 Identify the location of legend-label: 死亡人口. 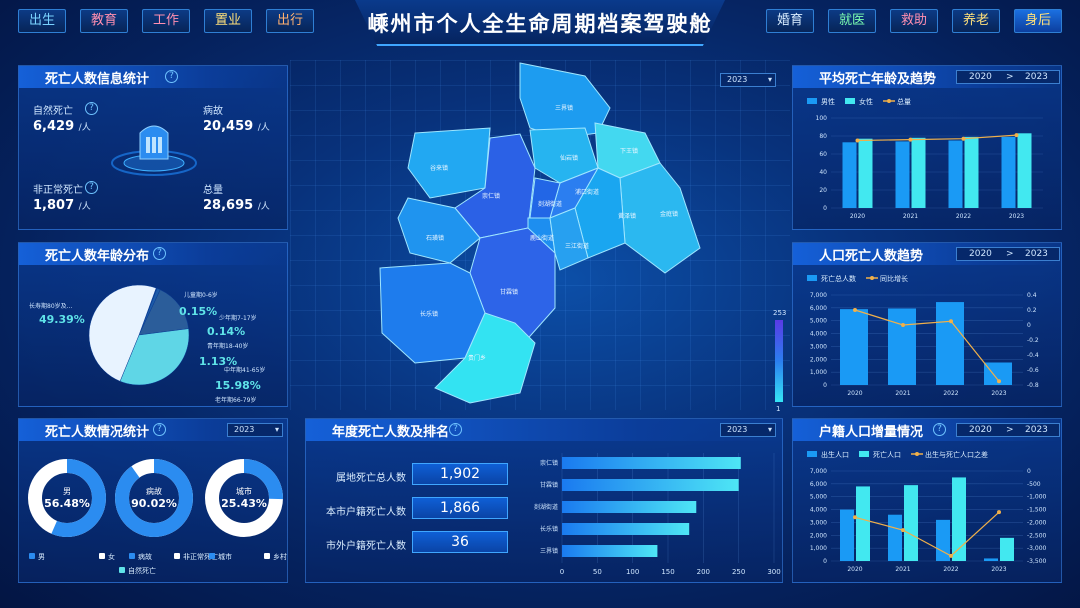
(887, 454).